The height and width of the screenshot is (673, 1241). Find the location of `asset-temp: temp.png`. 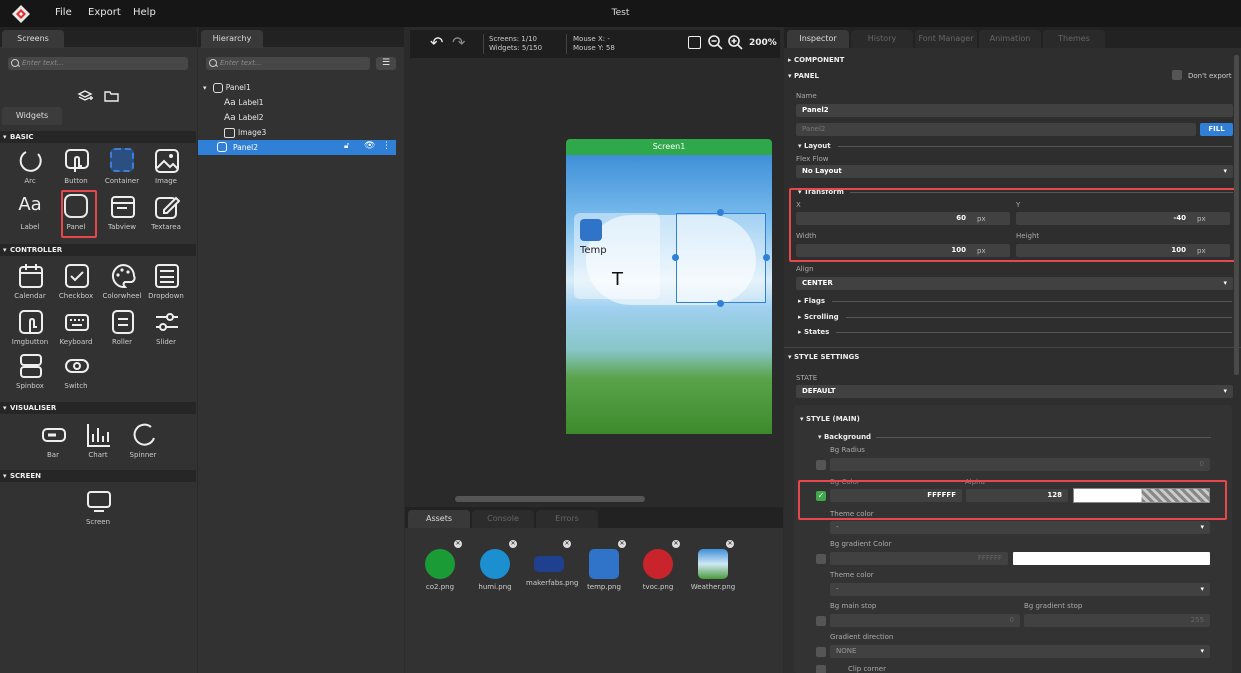

asset-temp: temp.png is located at coordinates (604, 570).